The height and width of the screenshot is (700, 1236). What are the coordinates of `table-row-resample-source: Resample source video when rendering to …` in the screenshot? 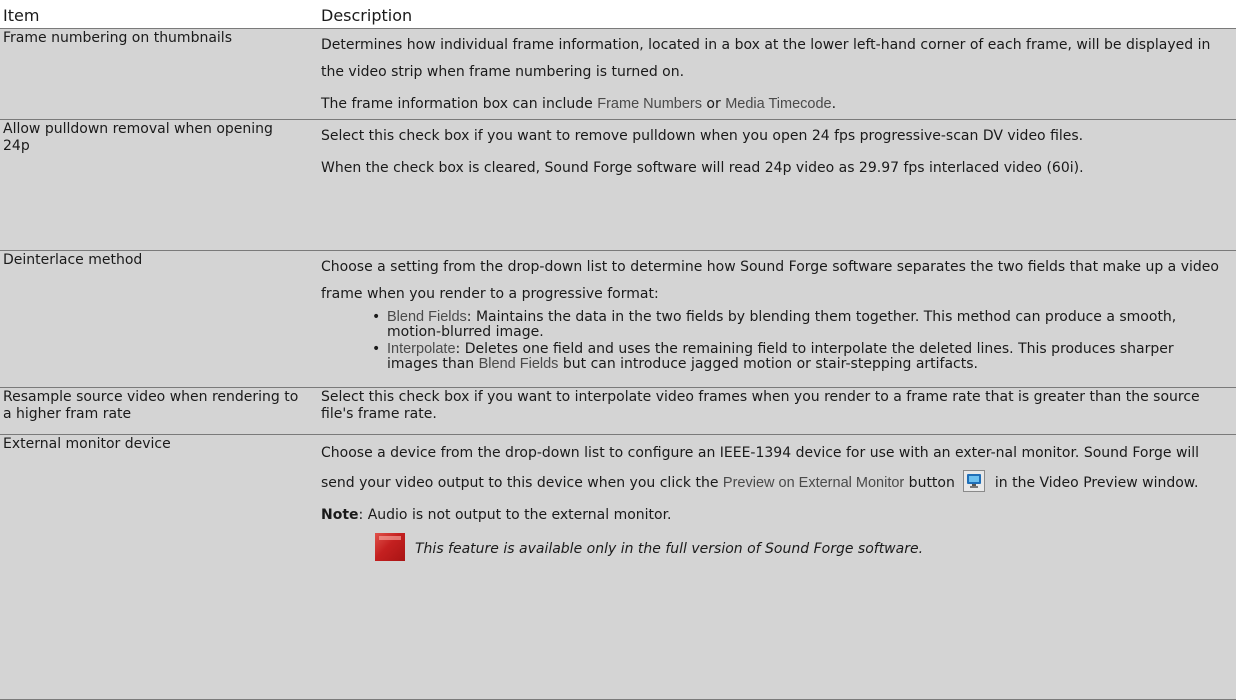 It's located at (618, 410).